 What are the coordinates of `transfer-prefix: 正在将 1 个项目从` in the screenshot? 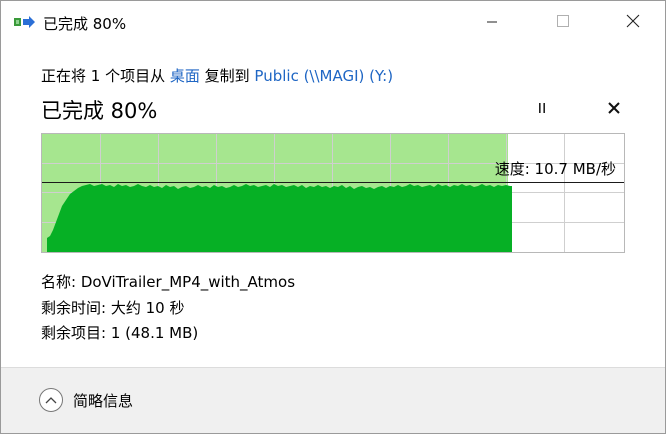 It's located at (105, 76).